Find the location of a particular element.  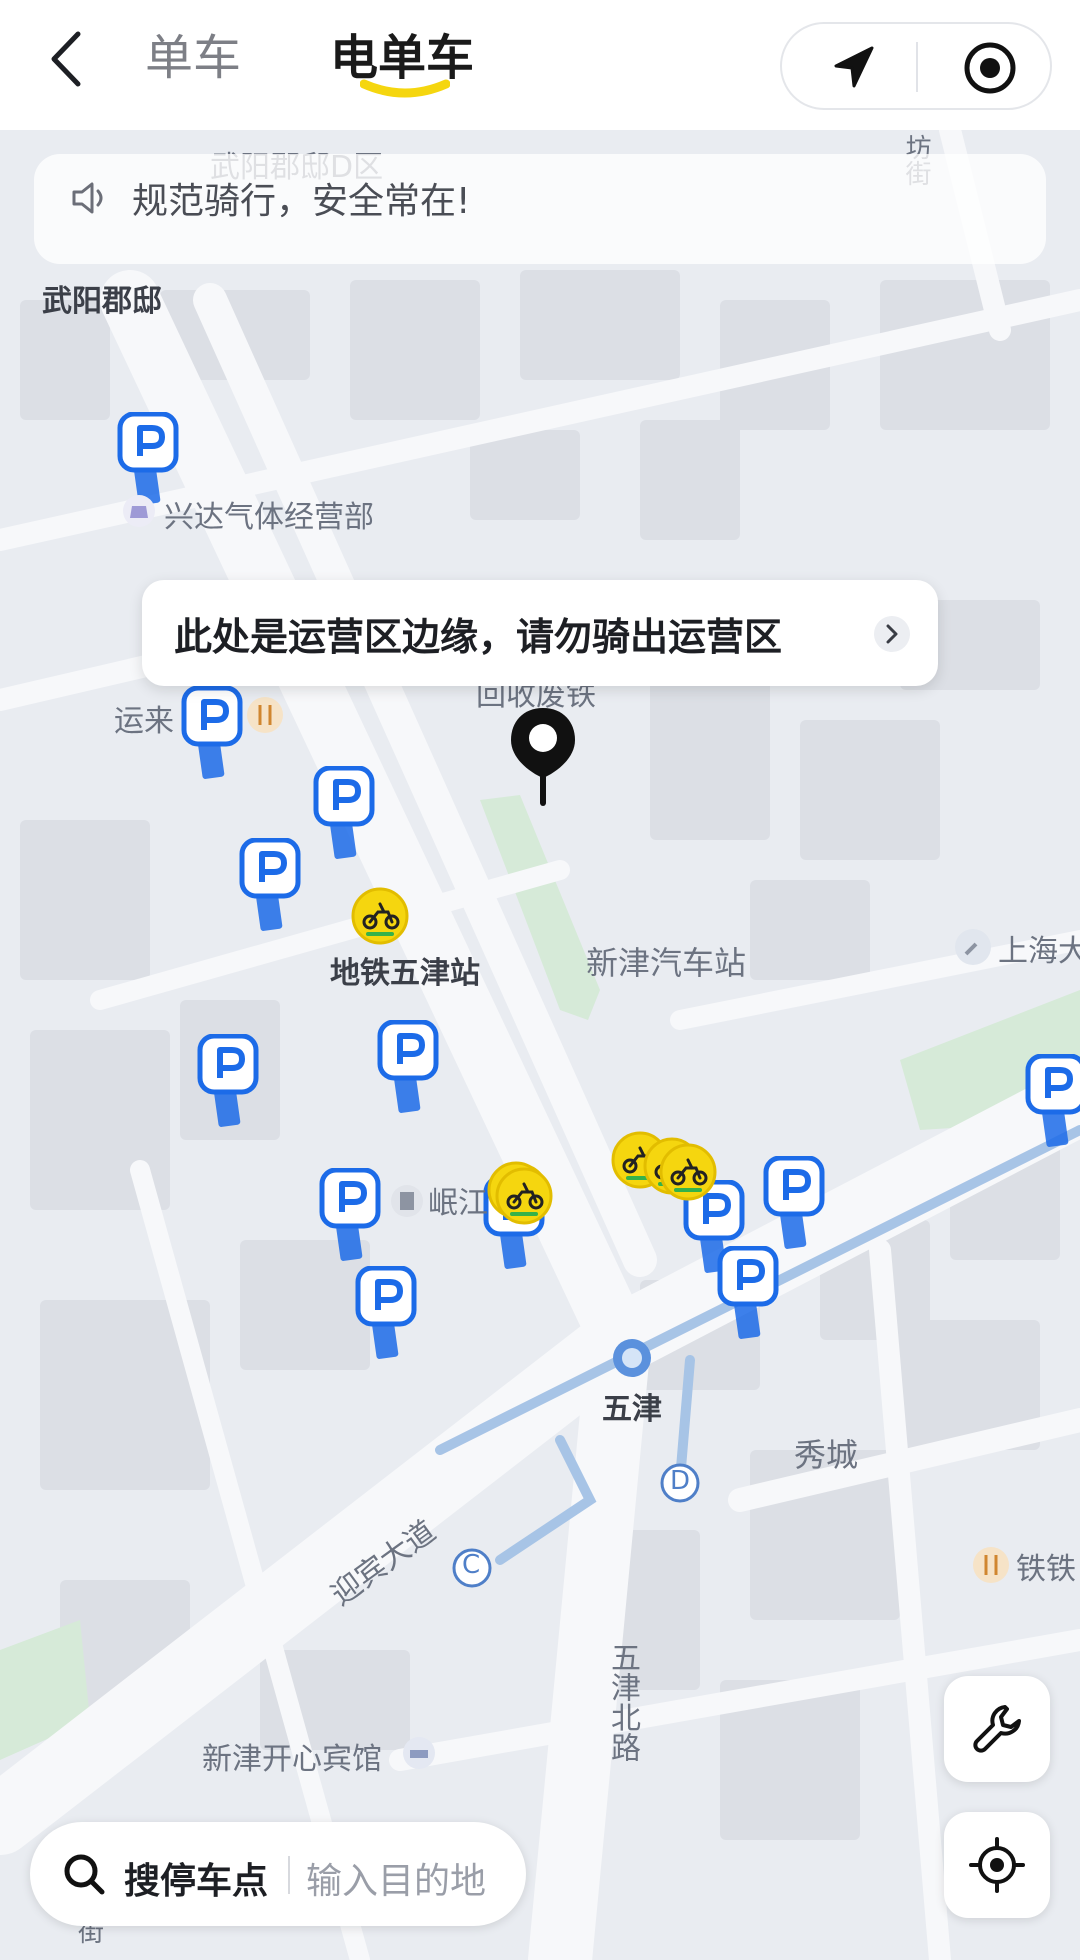

metro-station-icon is located at coordinates (632, 1358).